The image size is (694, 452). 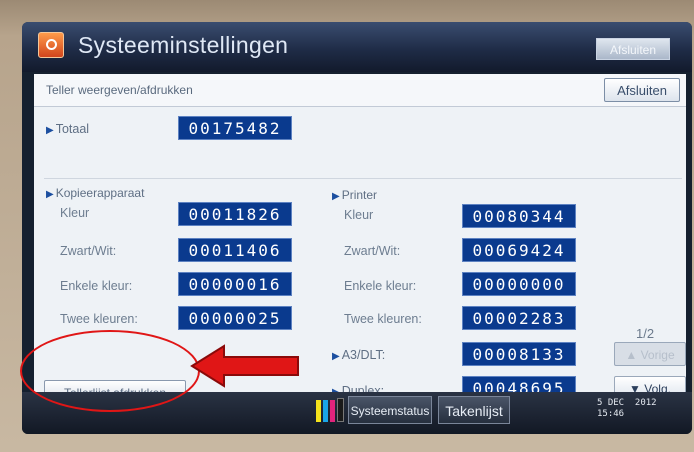 I want to click on system-status-button: Systeemstatus, so click(x=390, y=410).